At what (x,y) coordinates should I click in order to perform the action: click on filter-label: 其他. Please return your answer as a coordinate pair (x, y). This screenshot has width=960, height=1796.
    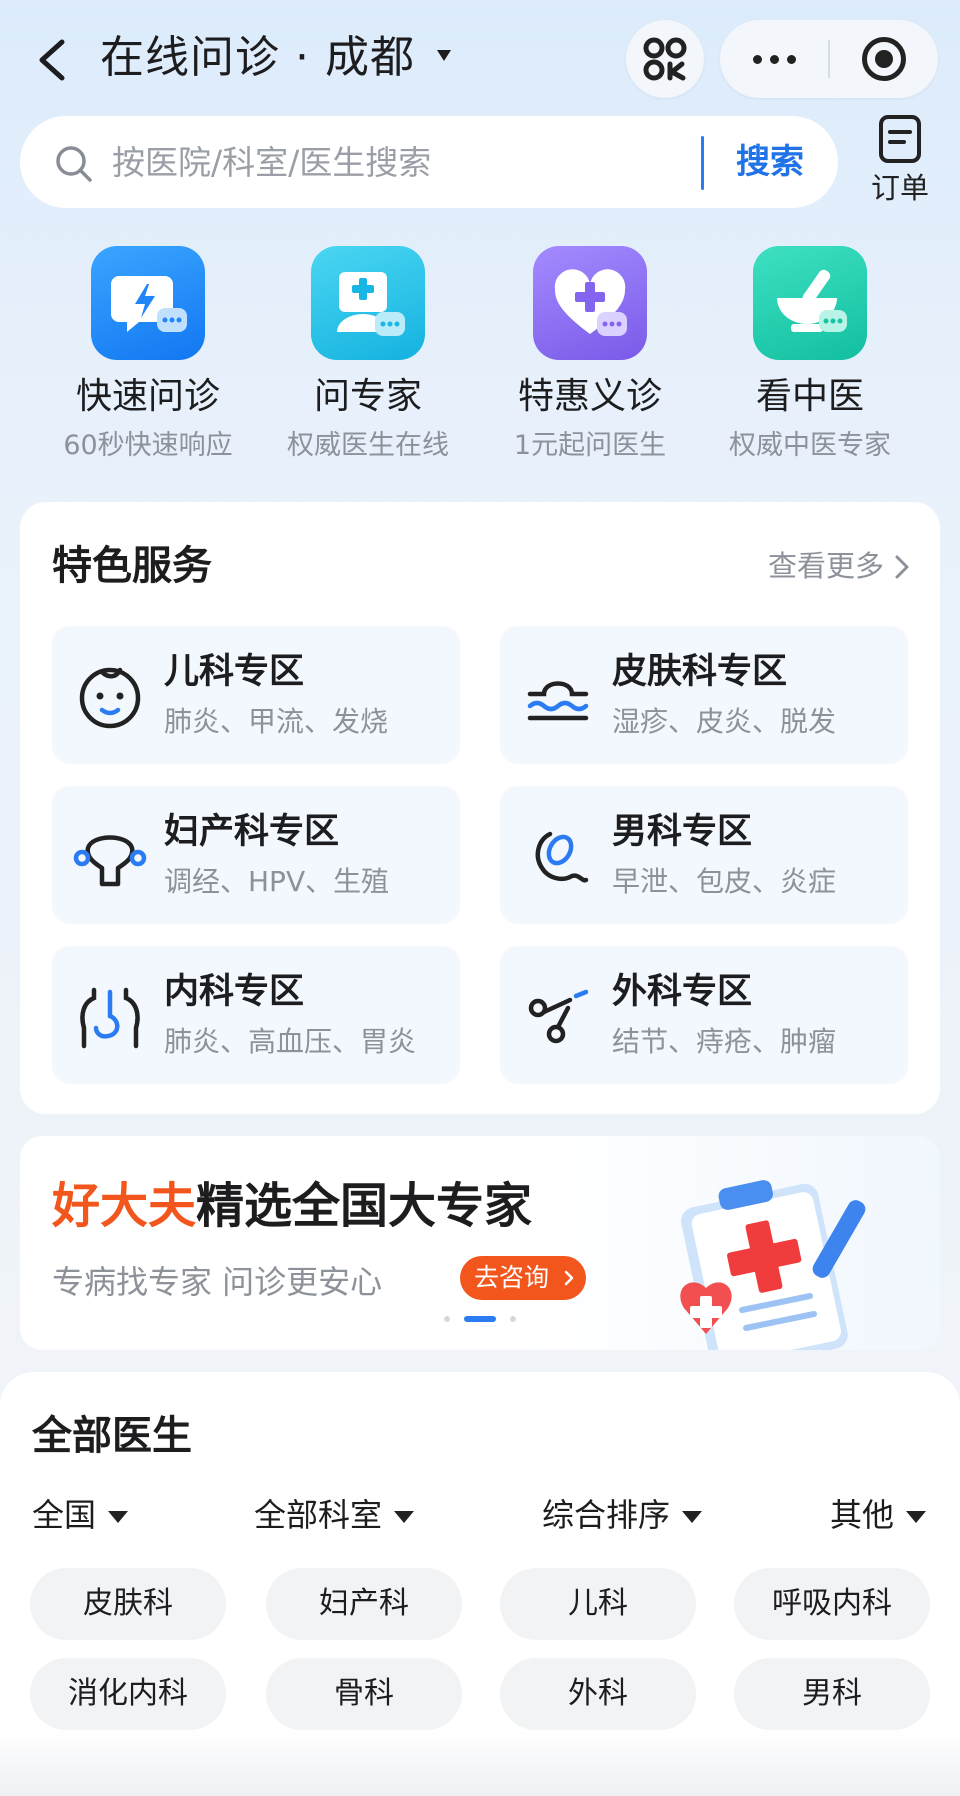
    Looking at the image, I should click on (862, 1515).